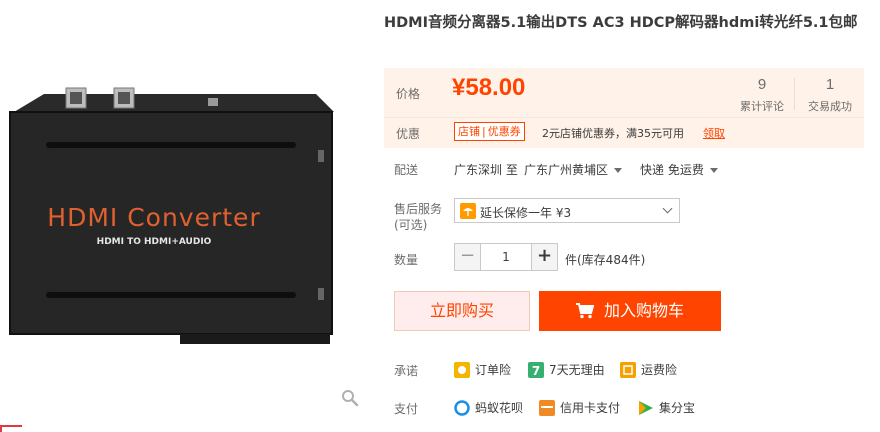 The width and height of the screenshot is (880, 432). Describe the element at coordinates (408, 134) in the screenshot. I see `promo-label: 优惠` at that location.